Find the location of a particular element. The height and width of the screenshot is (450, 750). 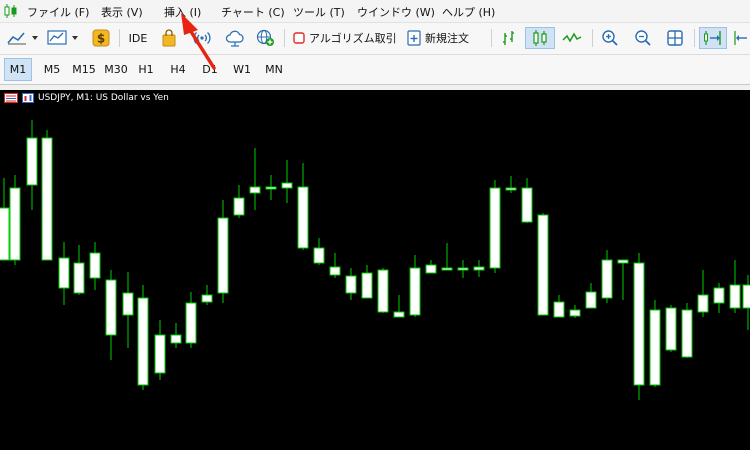

signals-button is located at coordinates (202, 38).